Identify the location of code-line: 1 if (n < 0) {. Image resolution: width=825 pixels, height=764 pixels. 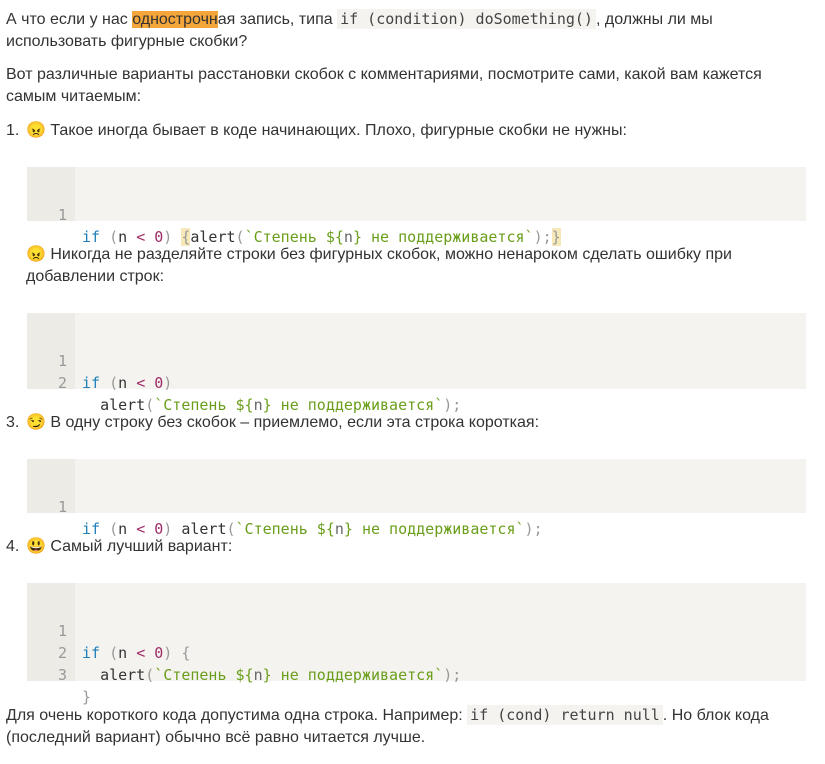
(108, 630).